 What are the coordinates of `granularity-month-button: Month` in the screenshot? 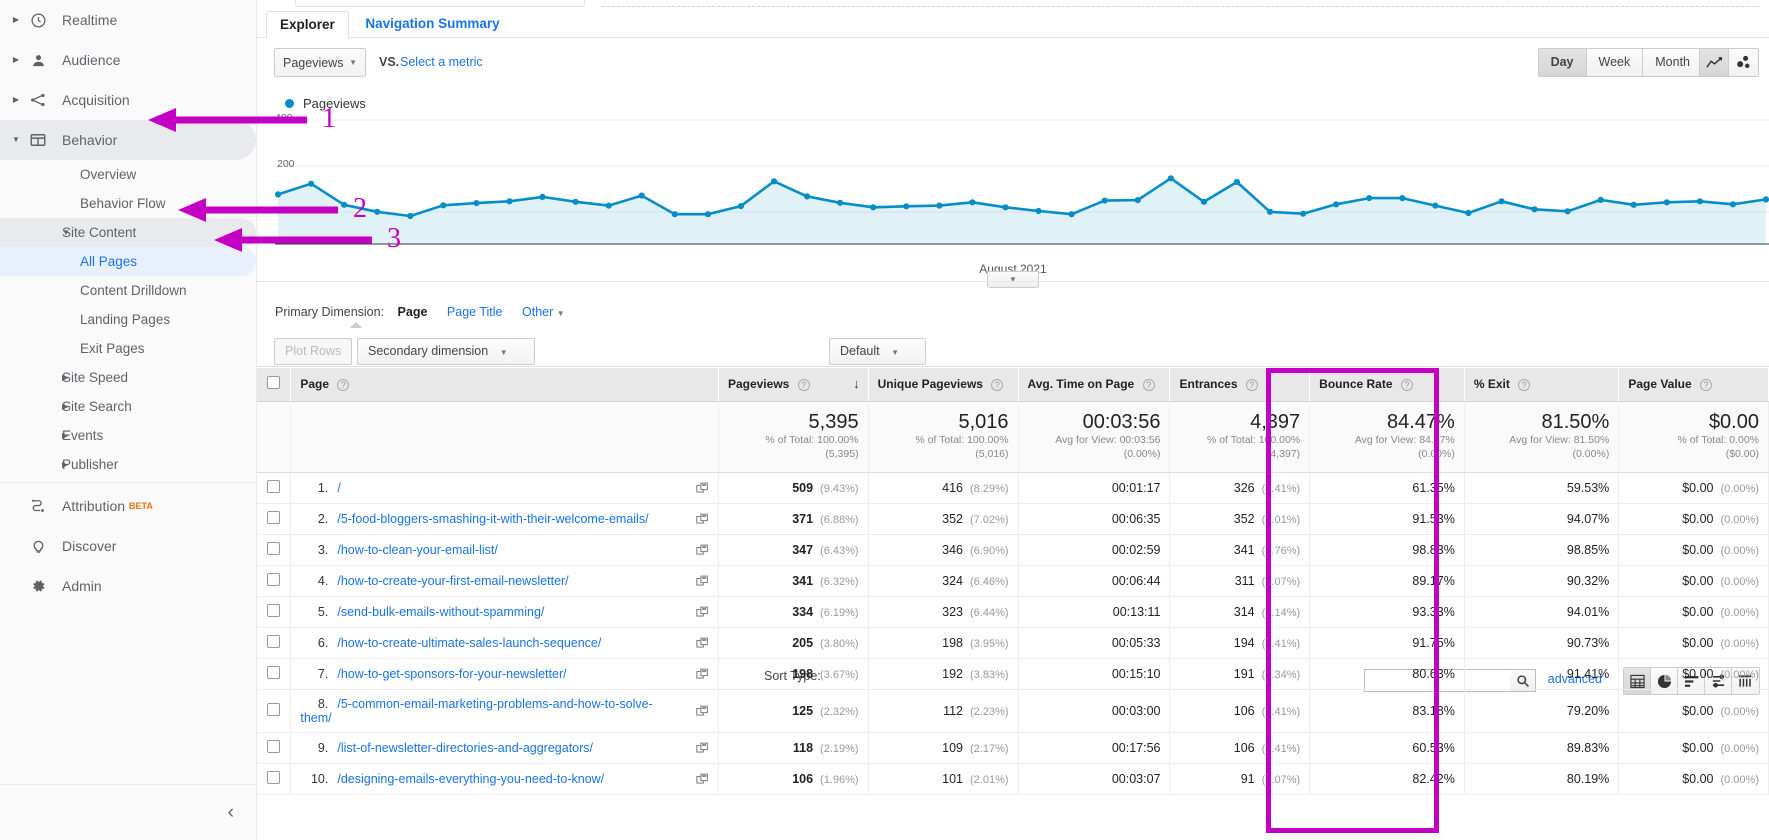 It's located at (1672, 62).